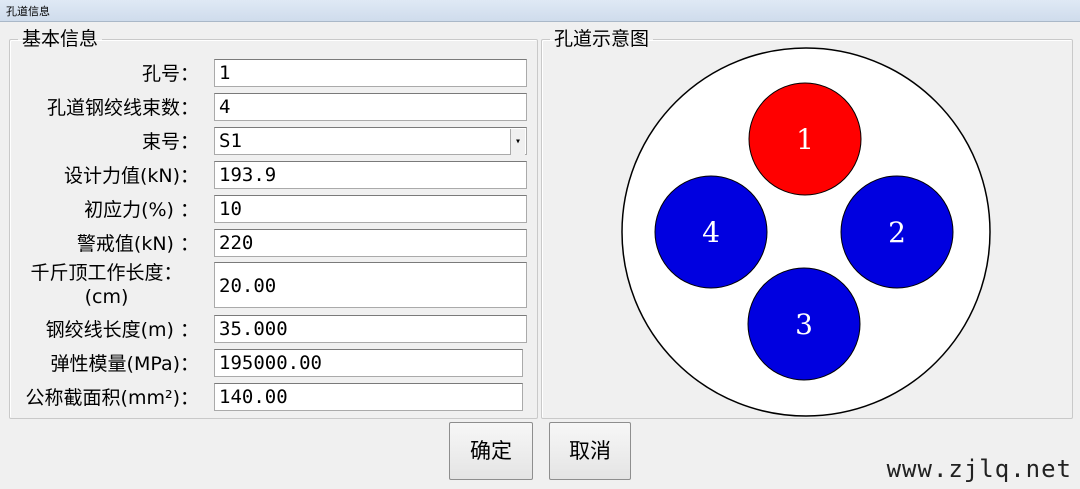 This screenshot has width=1080, height=489. Describe the element at coordinates (137, 244) in the screenshot. I see `warning-value-label: 警戒值(kN) ：` at that location.